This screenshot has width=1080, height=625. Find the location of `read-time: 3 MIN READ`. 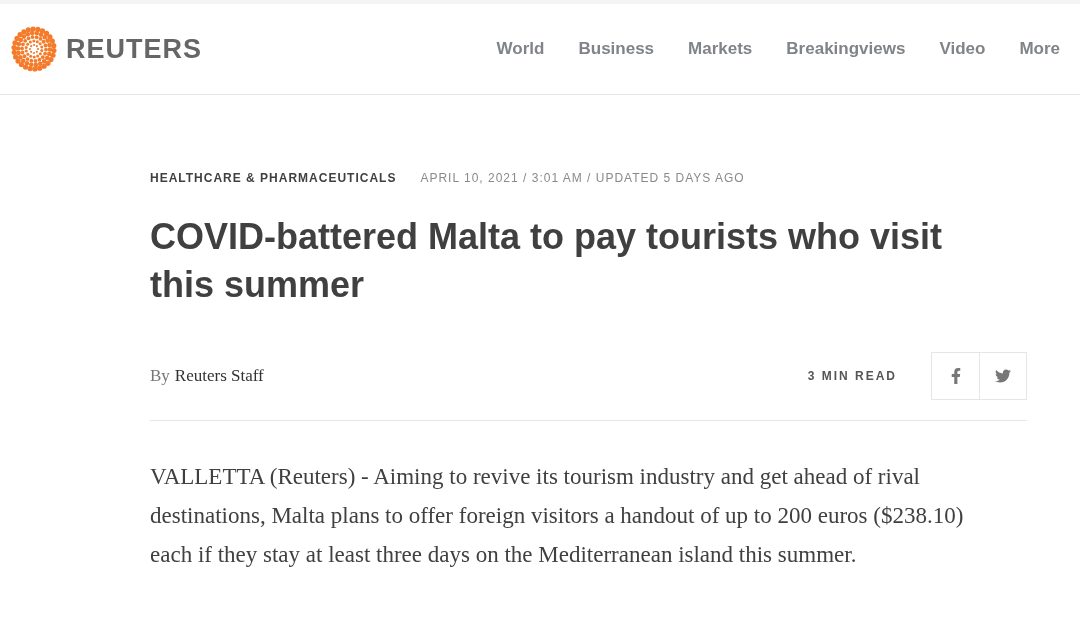

read-time: 3 MIN READ is located at coordinates (852, 376).